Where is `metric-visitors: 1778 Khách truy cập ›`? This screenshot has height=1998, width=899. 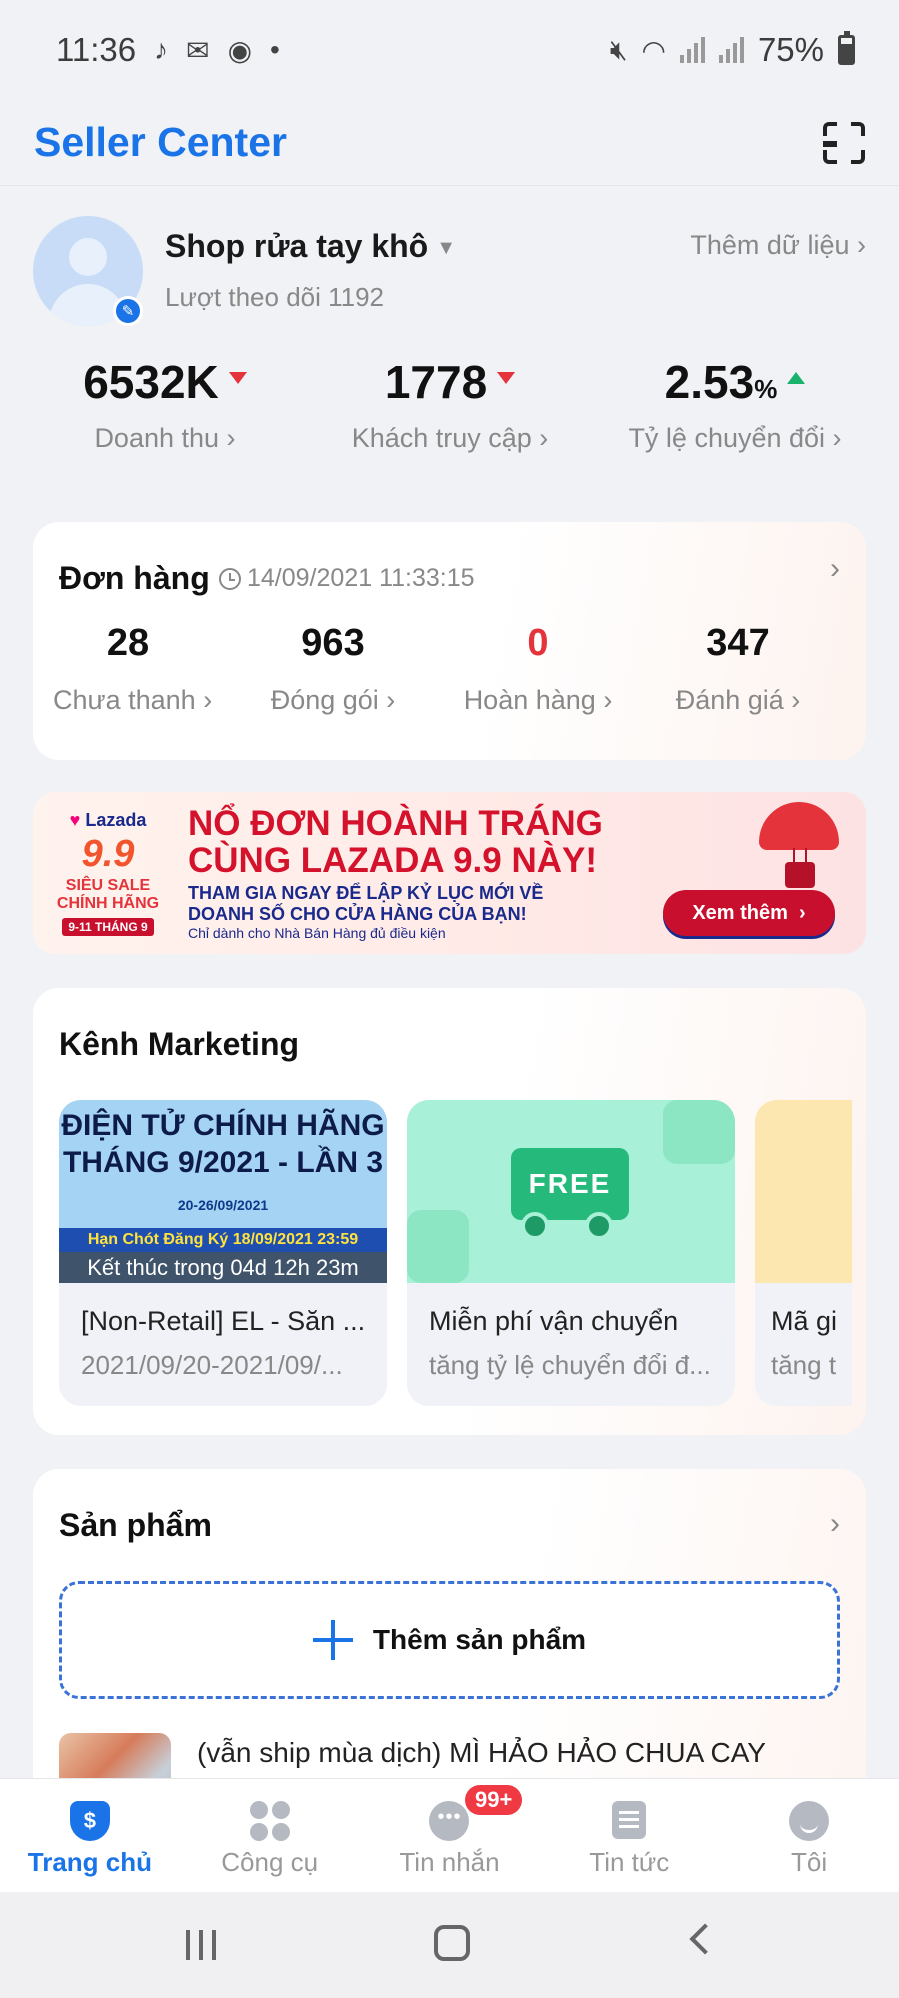 metric-visitors: 1778 Khách truy cập › is located at coordinates (450, 404).